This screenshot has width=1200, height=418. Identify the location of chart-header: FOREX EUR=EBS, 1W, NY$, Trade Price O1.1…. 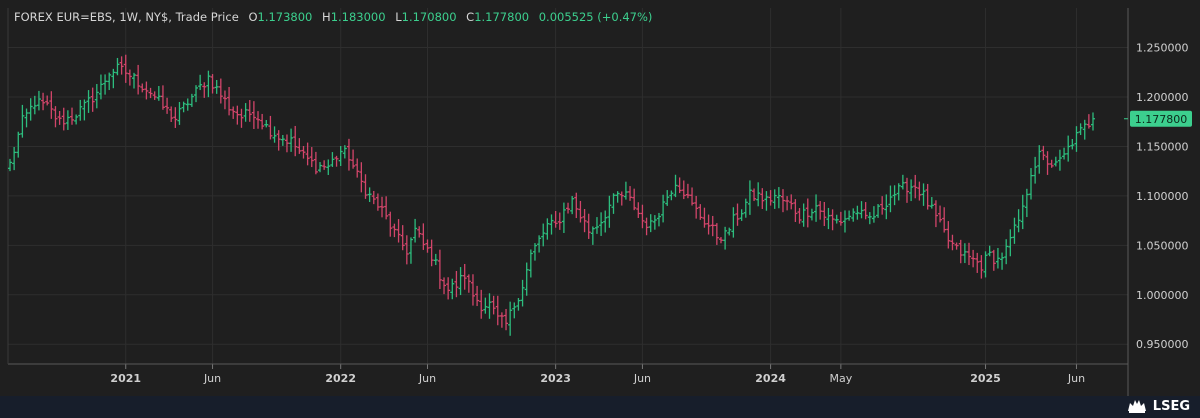
(333, 17).